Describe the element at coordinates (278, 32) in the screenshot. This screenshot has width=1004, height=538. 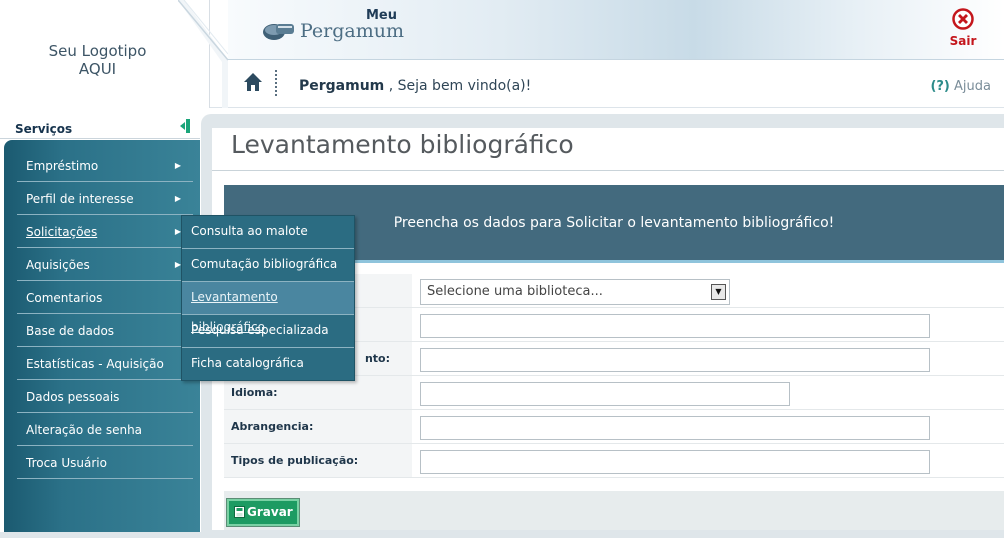
I see `pergamum-logo-icon` at that location.